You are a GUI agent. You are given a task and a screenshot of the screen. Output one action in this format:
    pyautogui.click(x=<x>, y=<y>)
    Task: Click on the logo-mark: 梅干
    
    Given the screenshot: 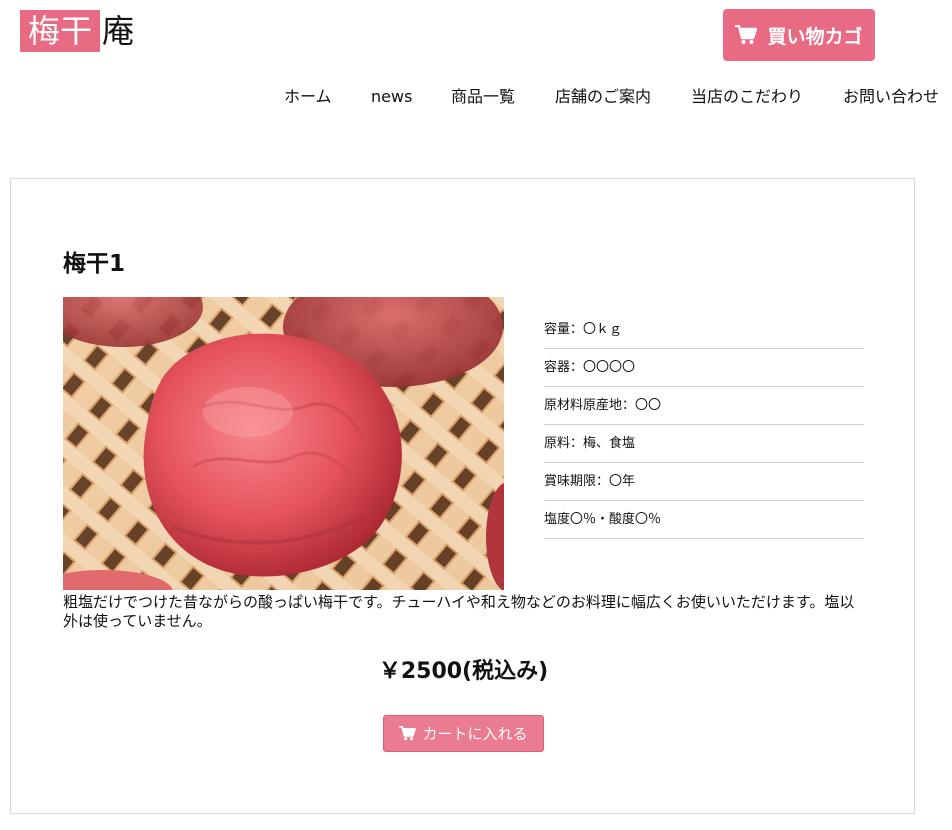 What is the action you would take?
    pyautogui.click(x=60, y=31)
    